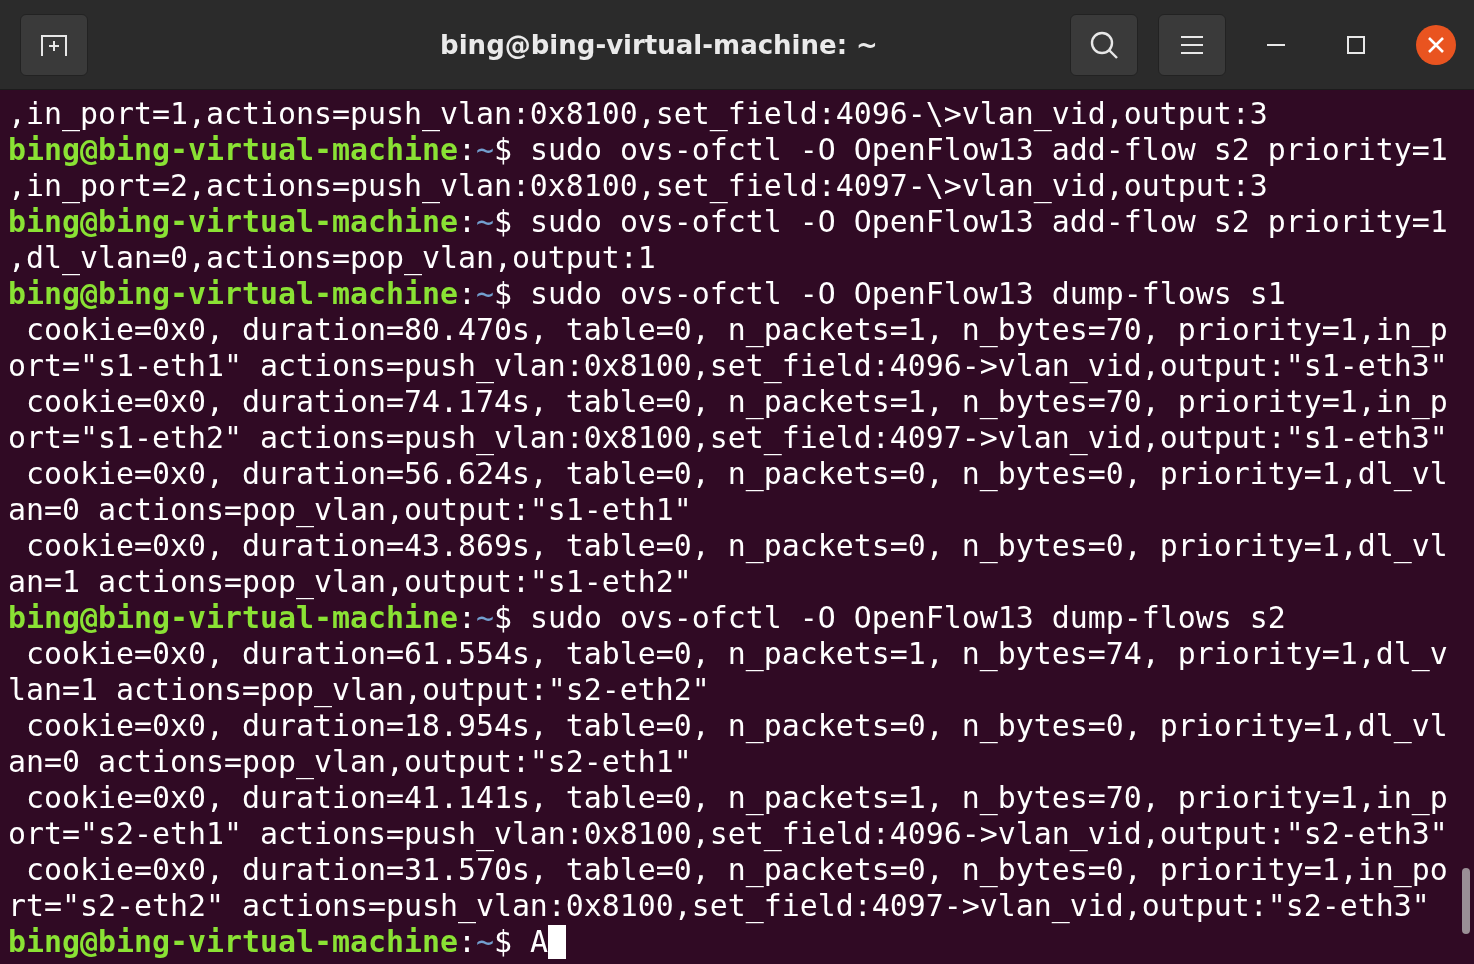 The image size is (1474, 964). I want to click on output-line: an=1 actions=pop_vlan,output:"s1-eth2", so click(350, 582).